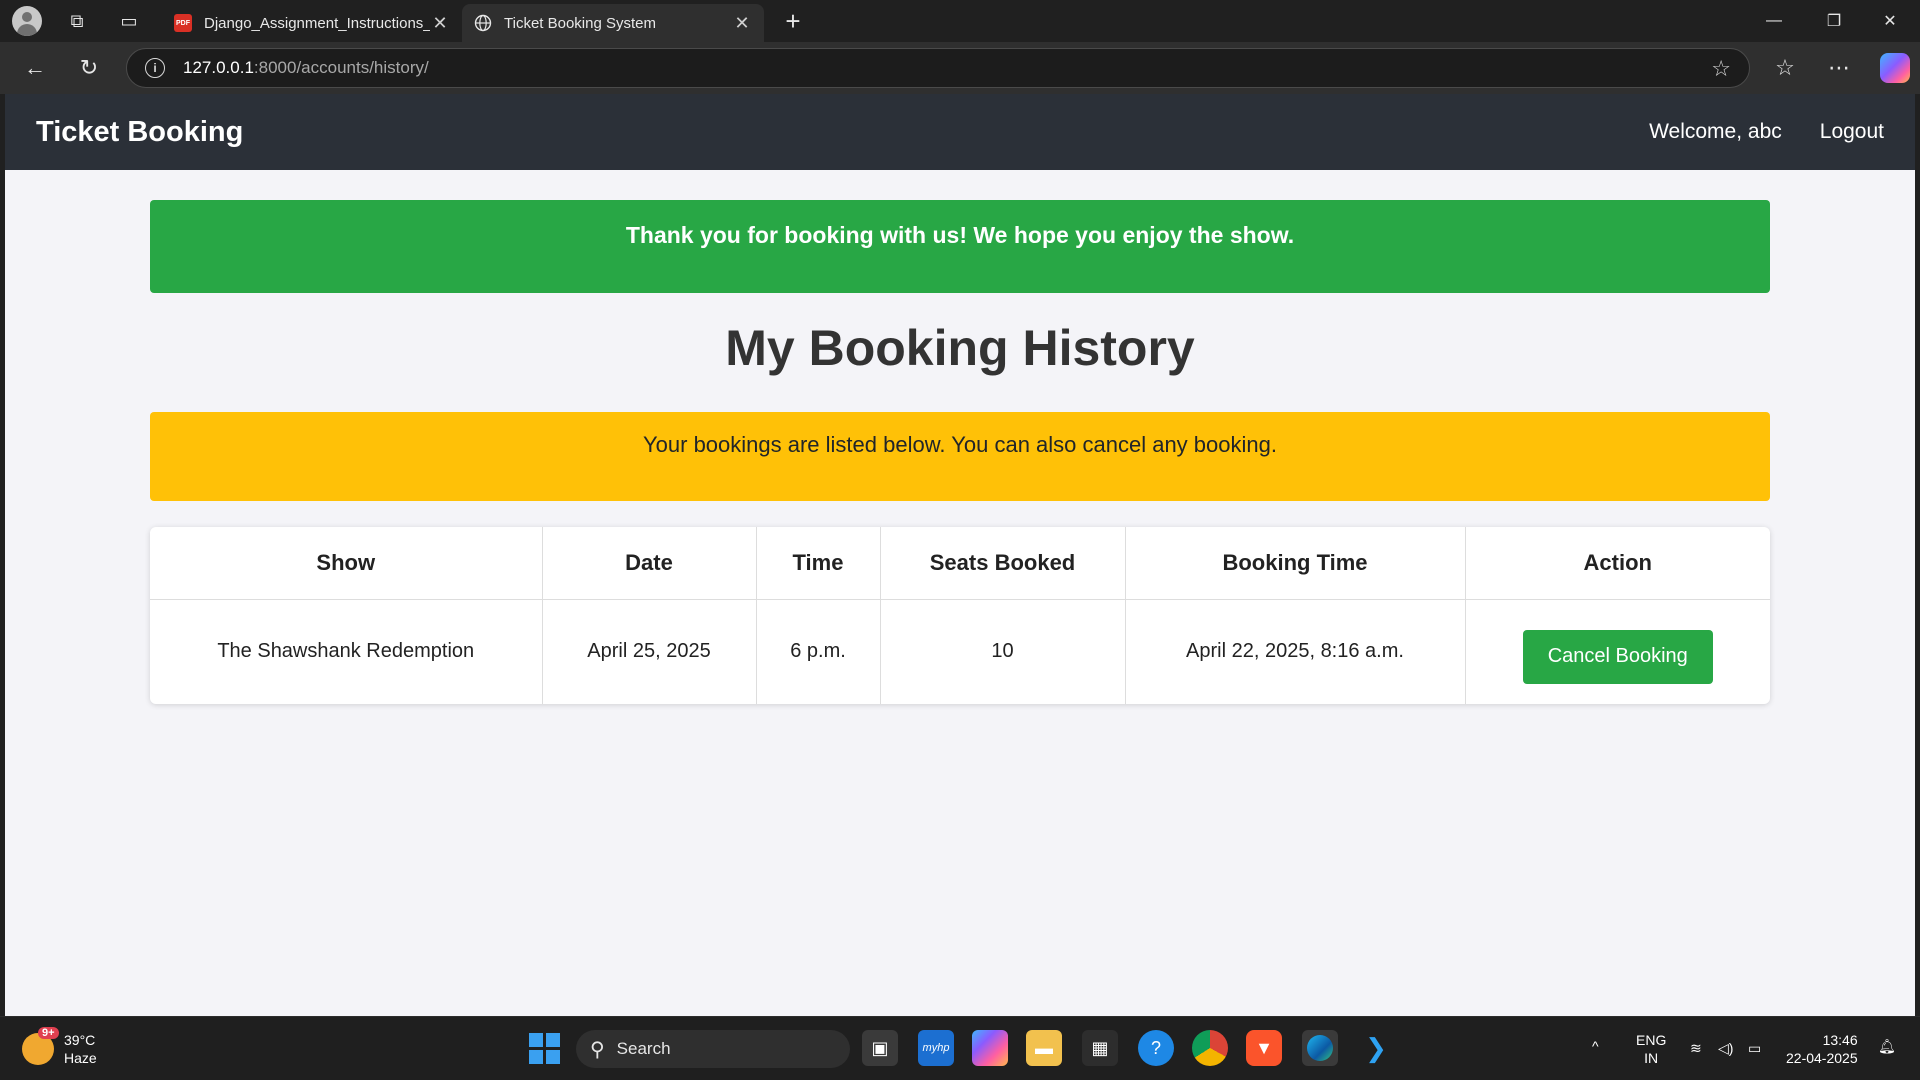  I want to click on wifi-icon: ≋, so click(1696, 1048).